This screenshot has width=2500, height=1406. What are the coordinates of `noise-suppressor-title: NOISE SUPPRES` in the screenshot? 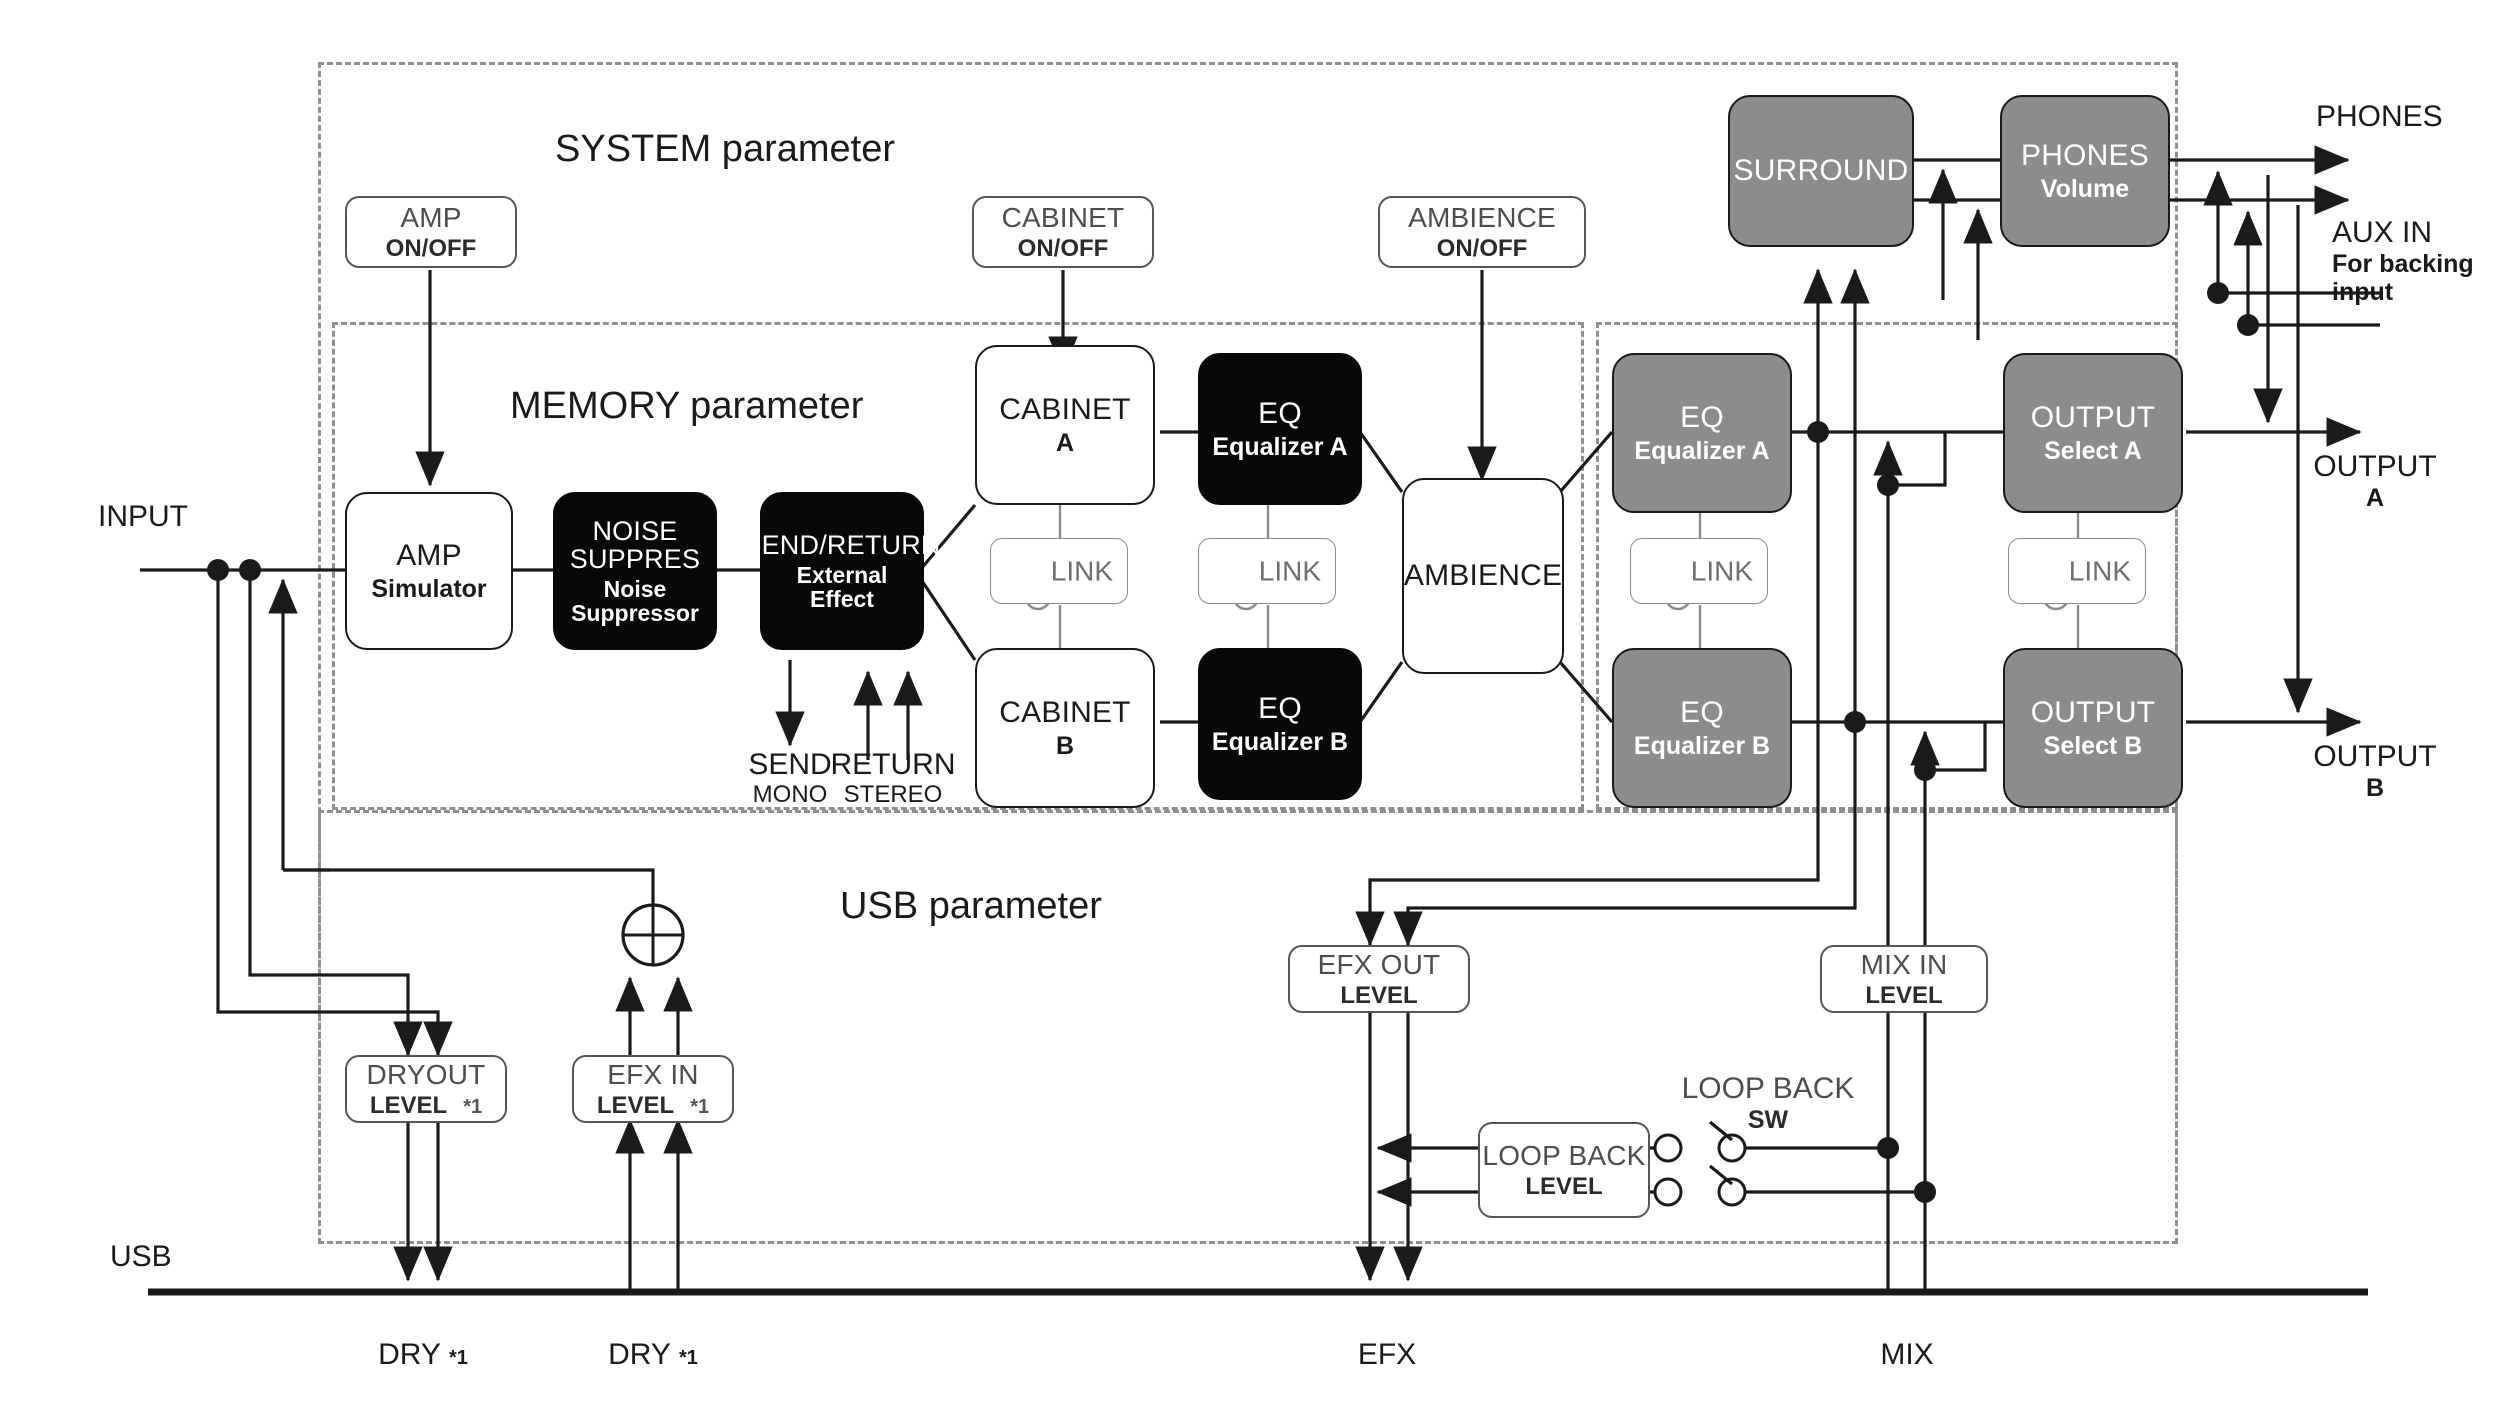 It's located at (635, 544).